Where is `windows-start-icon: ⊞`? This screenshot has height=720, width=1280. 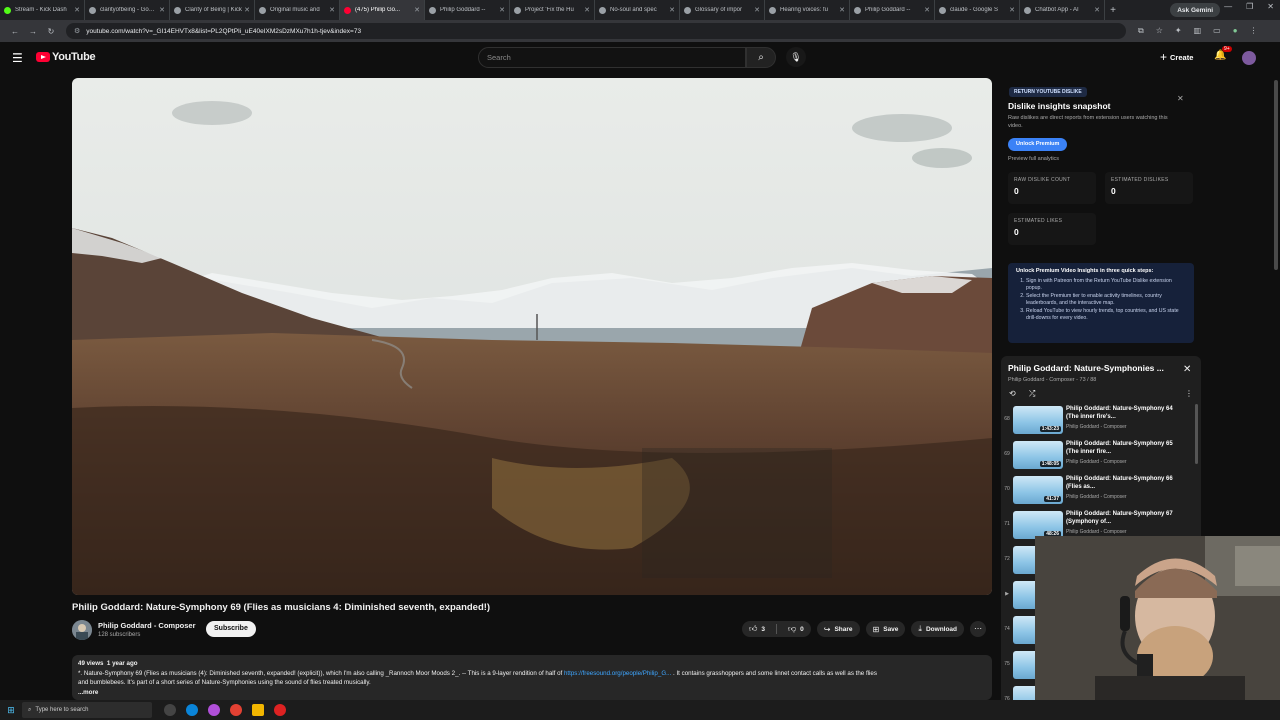 windows-start-icon: ⊞ is located at coordinates (11, 710).